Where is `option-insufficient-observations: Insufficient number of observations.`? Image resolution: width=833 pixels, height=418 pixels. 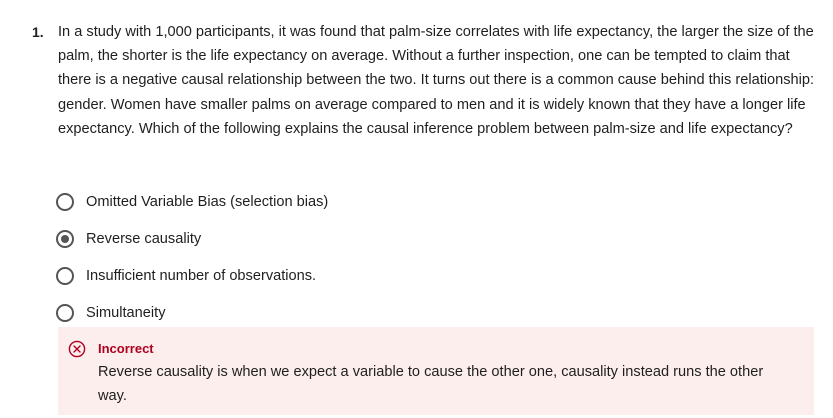 option-insufficient-observations: Insufficient number of observations. is located at coordinates (192, 275).